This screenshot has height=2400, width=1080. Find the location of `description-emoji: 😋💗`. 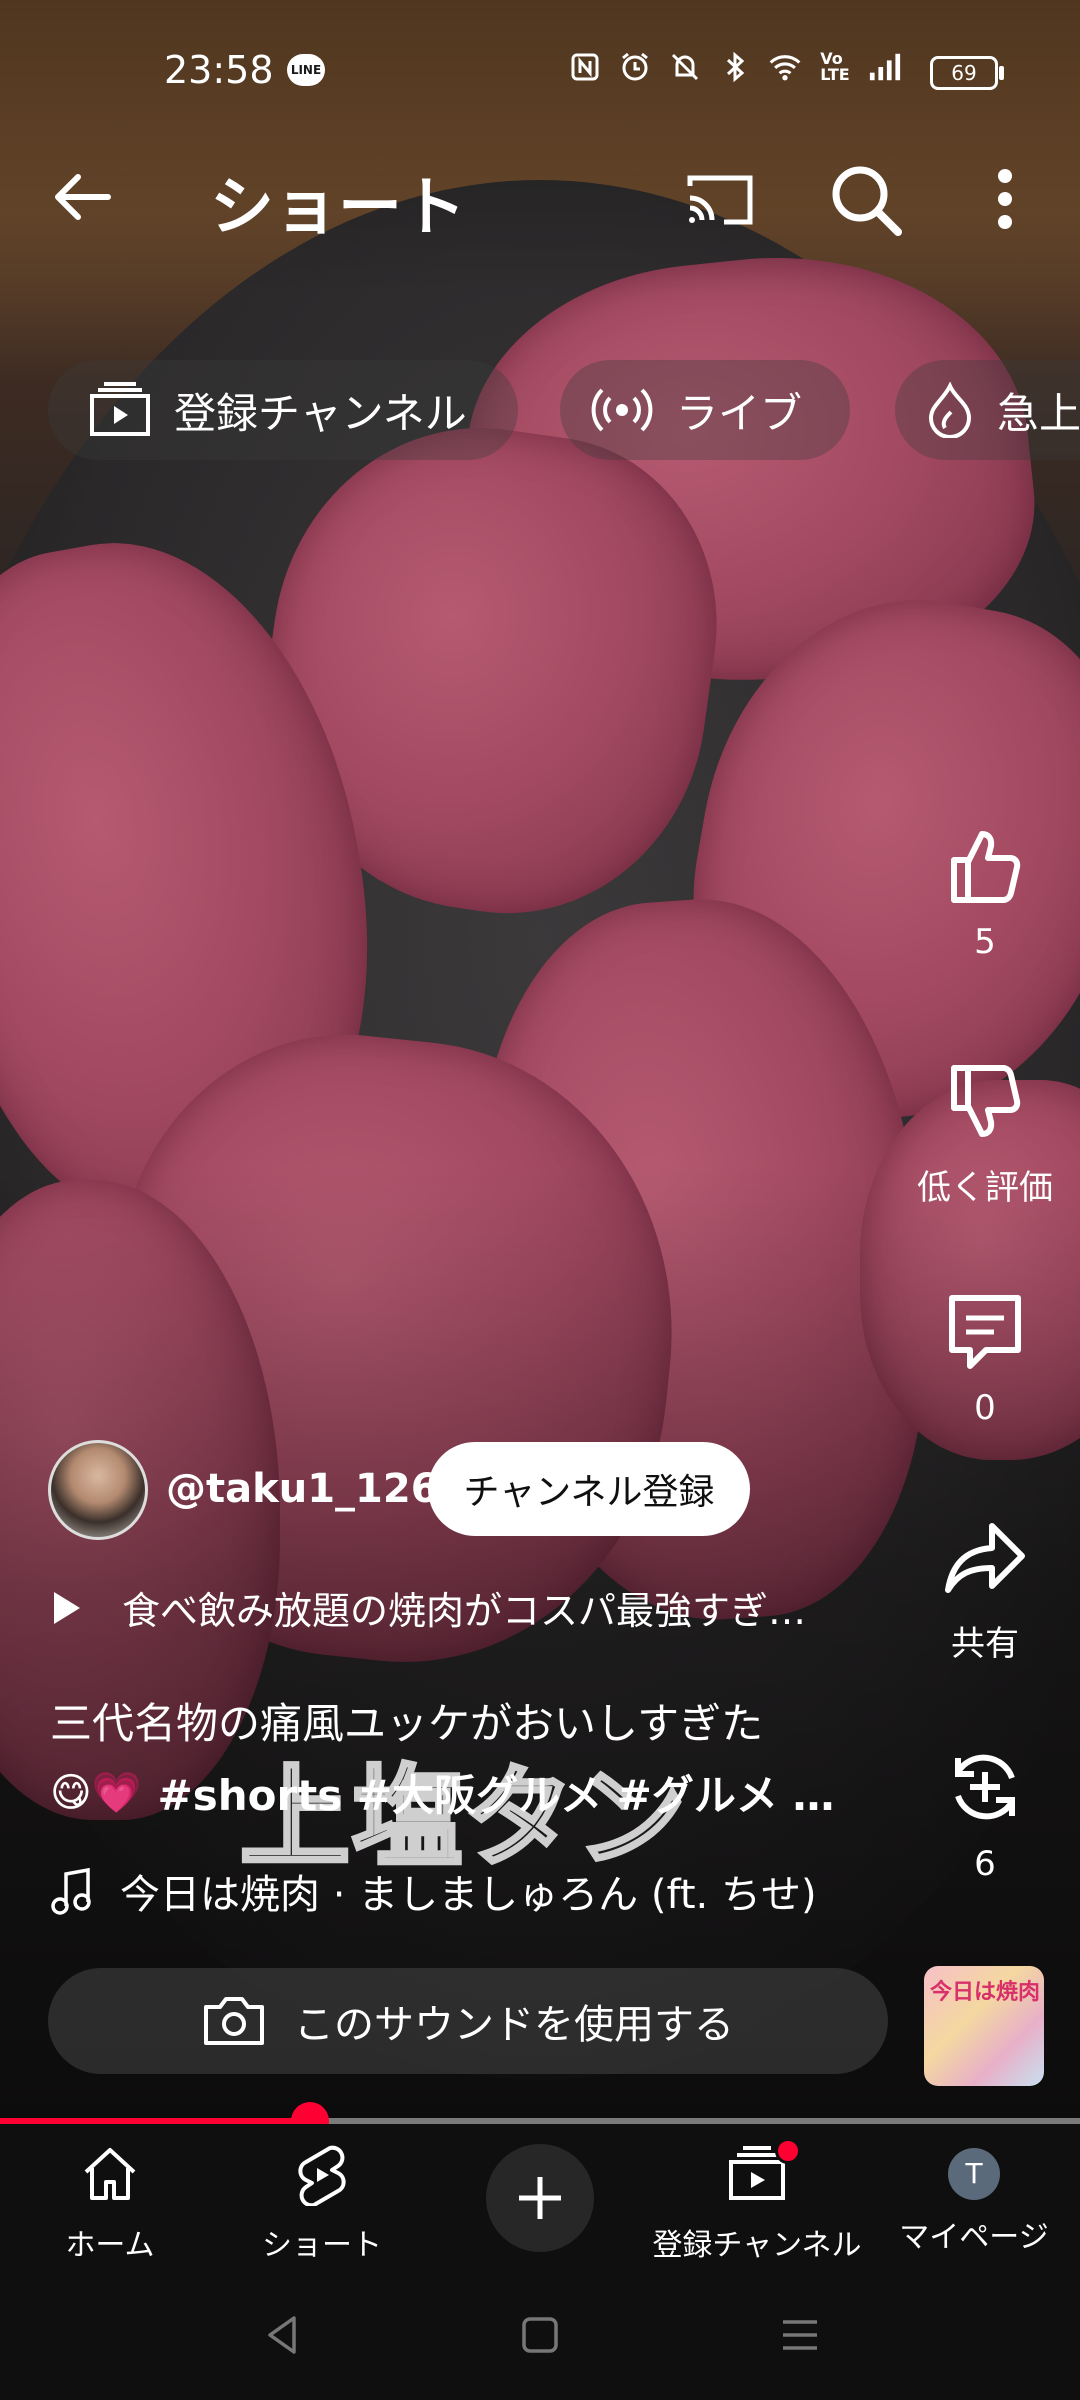

description-emoji: 😋💗 is located at coordinates (96, 1793).